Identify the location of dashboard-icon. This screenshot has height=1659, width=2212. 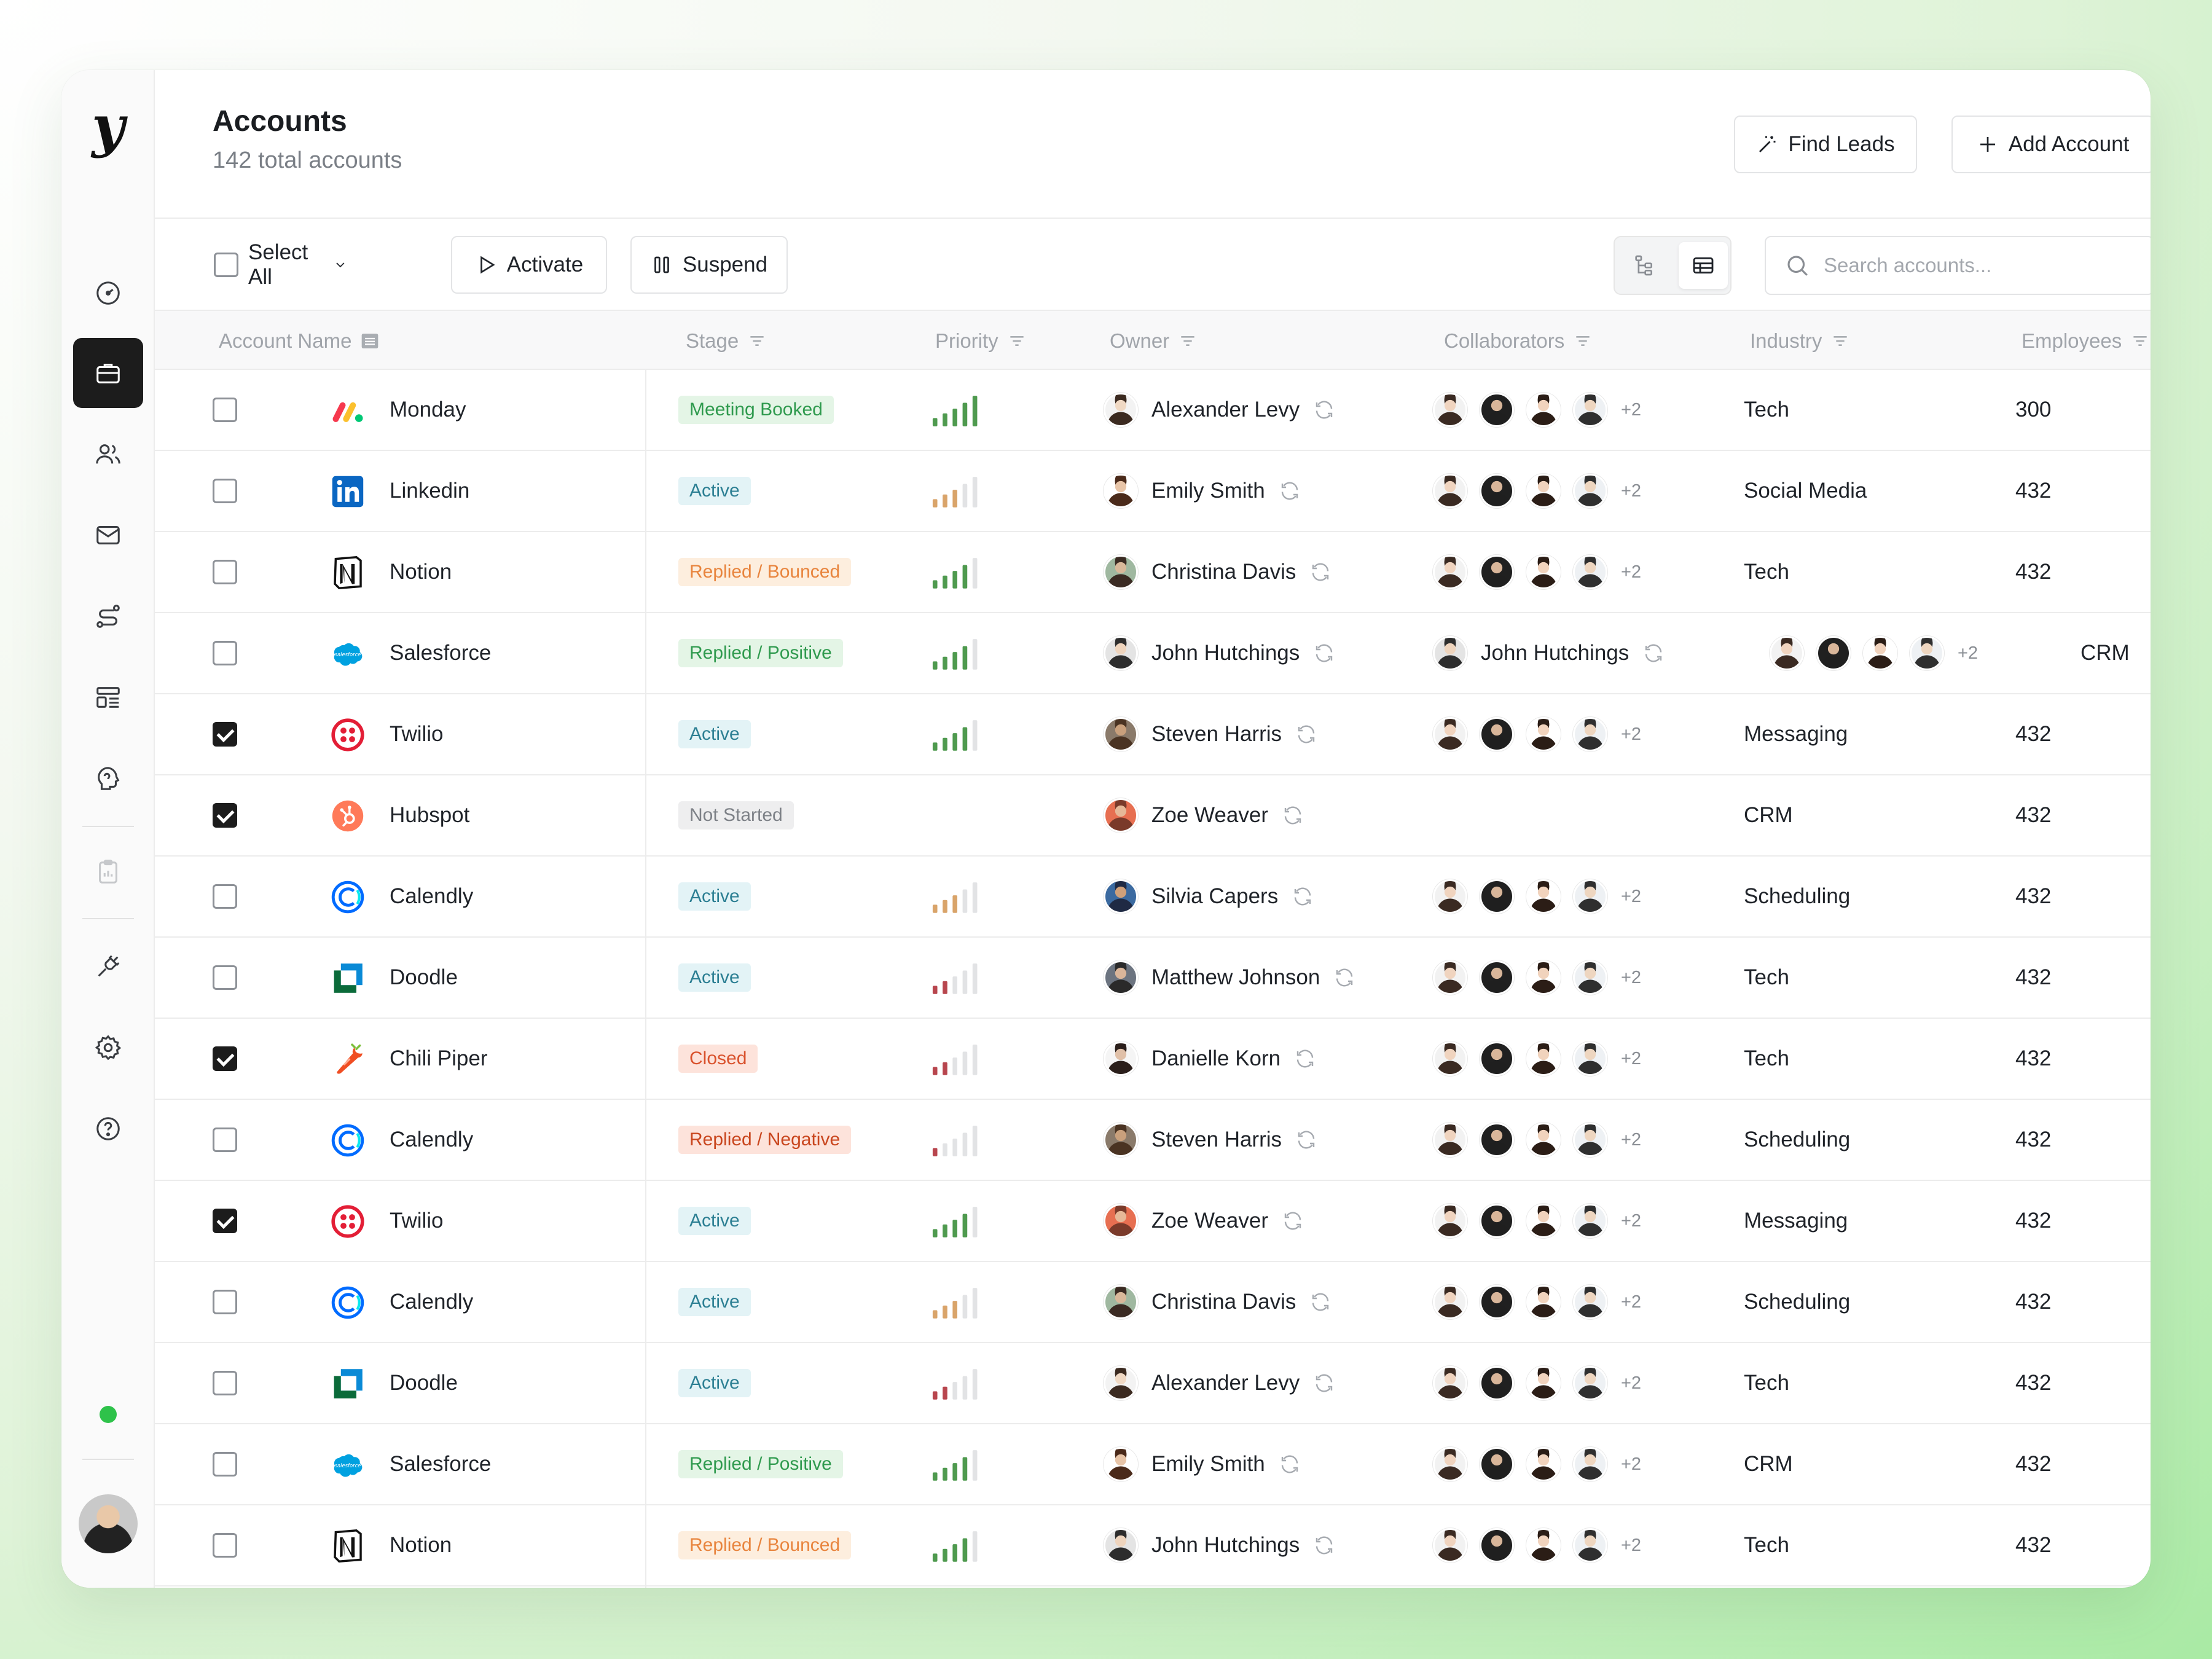
(108, 293).